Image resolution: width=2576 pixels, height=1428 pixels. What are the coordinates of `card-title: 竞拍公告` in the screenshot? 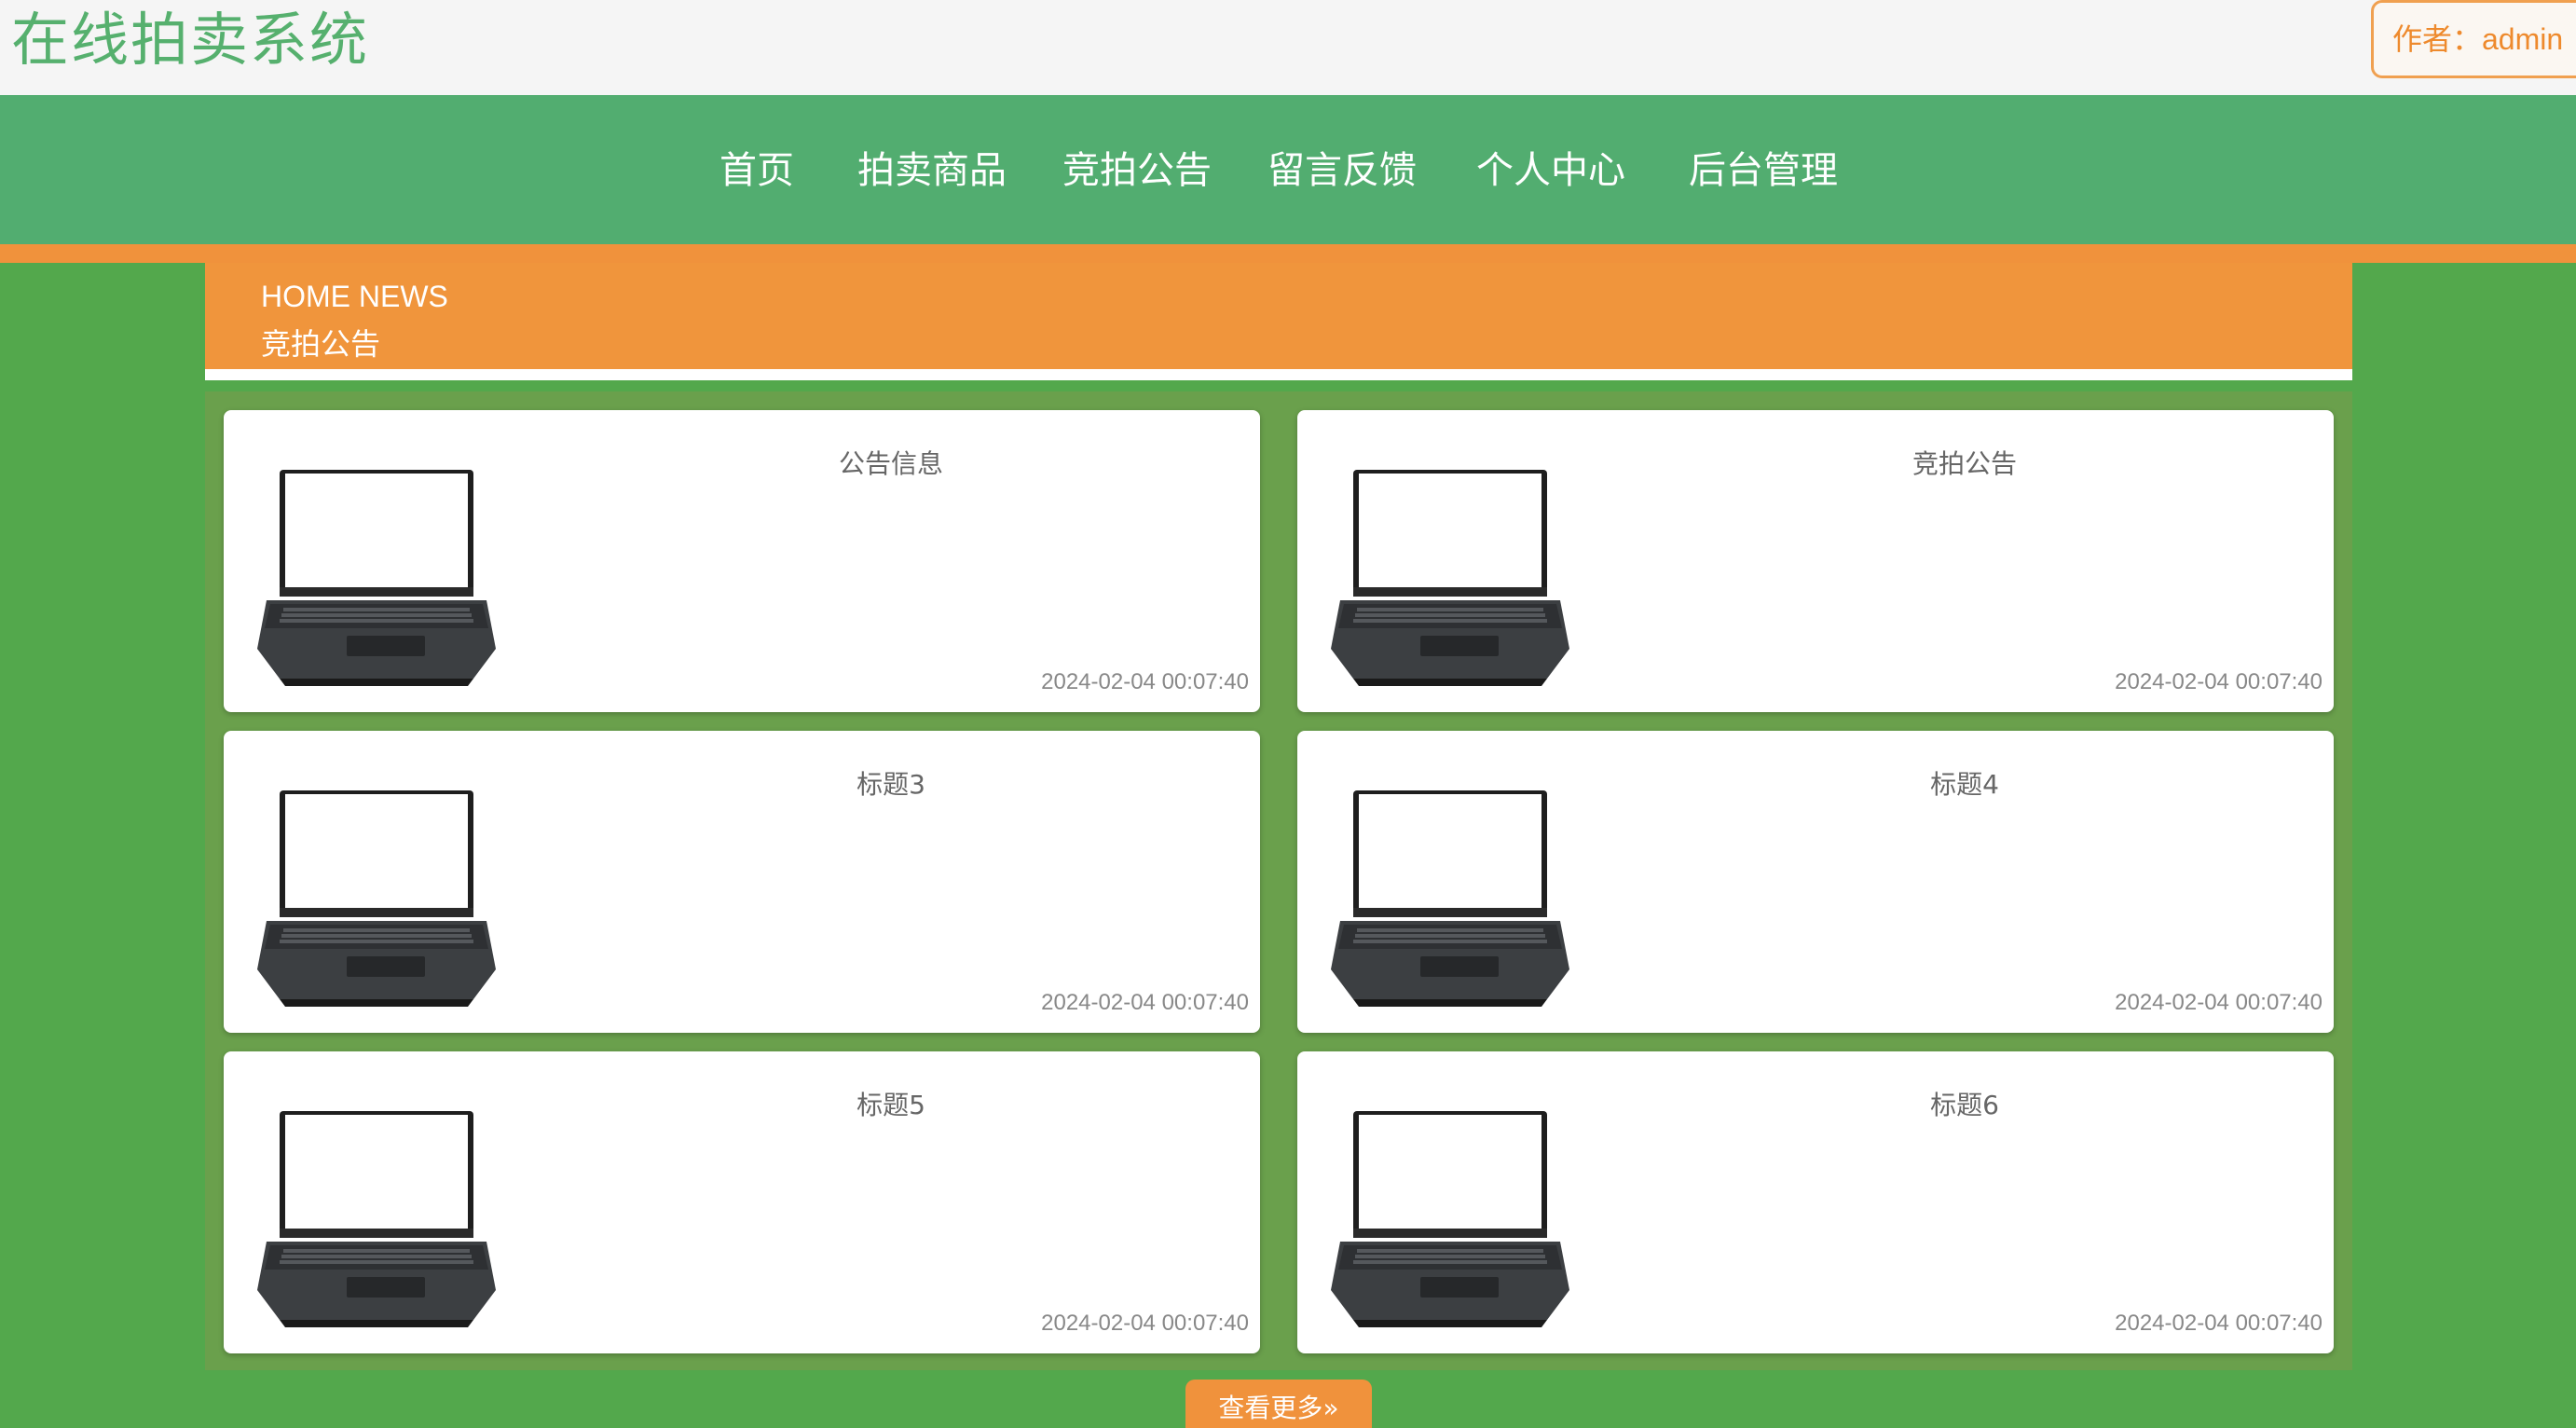 It's located at (1964, 463).